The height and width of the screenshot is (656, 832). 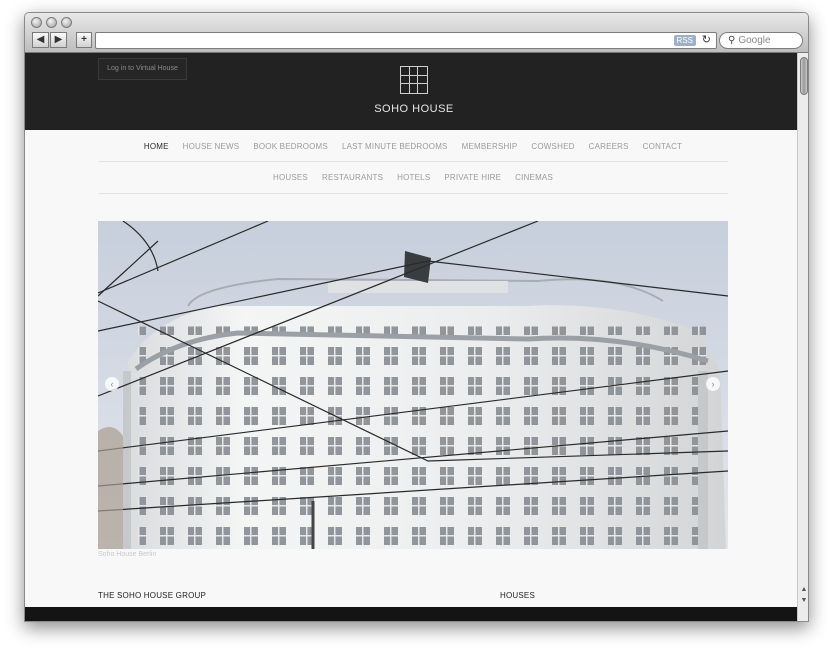 I want to click on subnav-item-houses: HOUSES, so click(x=290, y=177).